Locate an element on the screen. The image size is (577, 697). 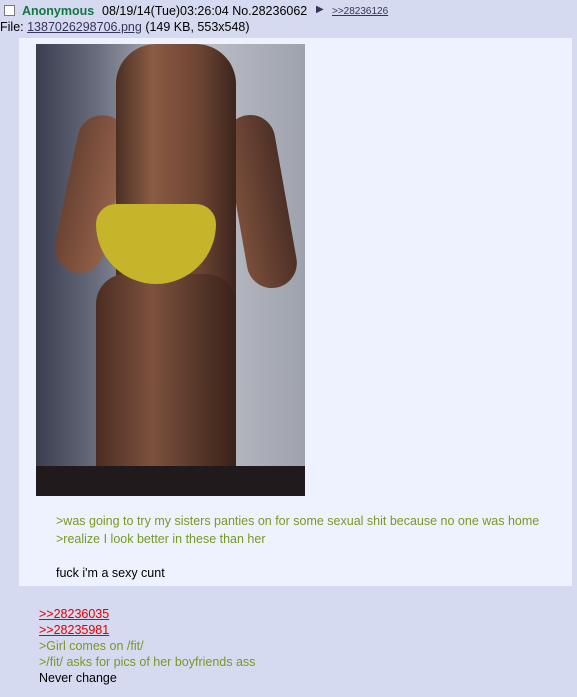
menu-arrow-icon: ▶ is located at coordinates (320, 9).